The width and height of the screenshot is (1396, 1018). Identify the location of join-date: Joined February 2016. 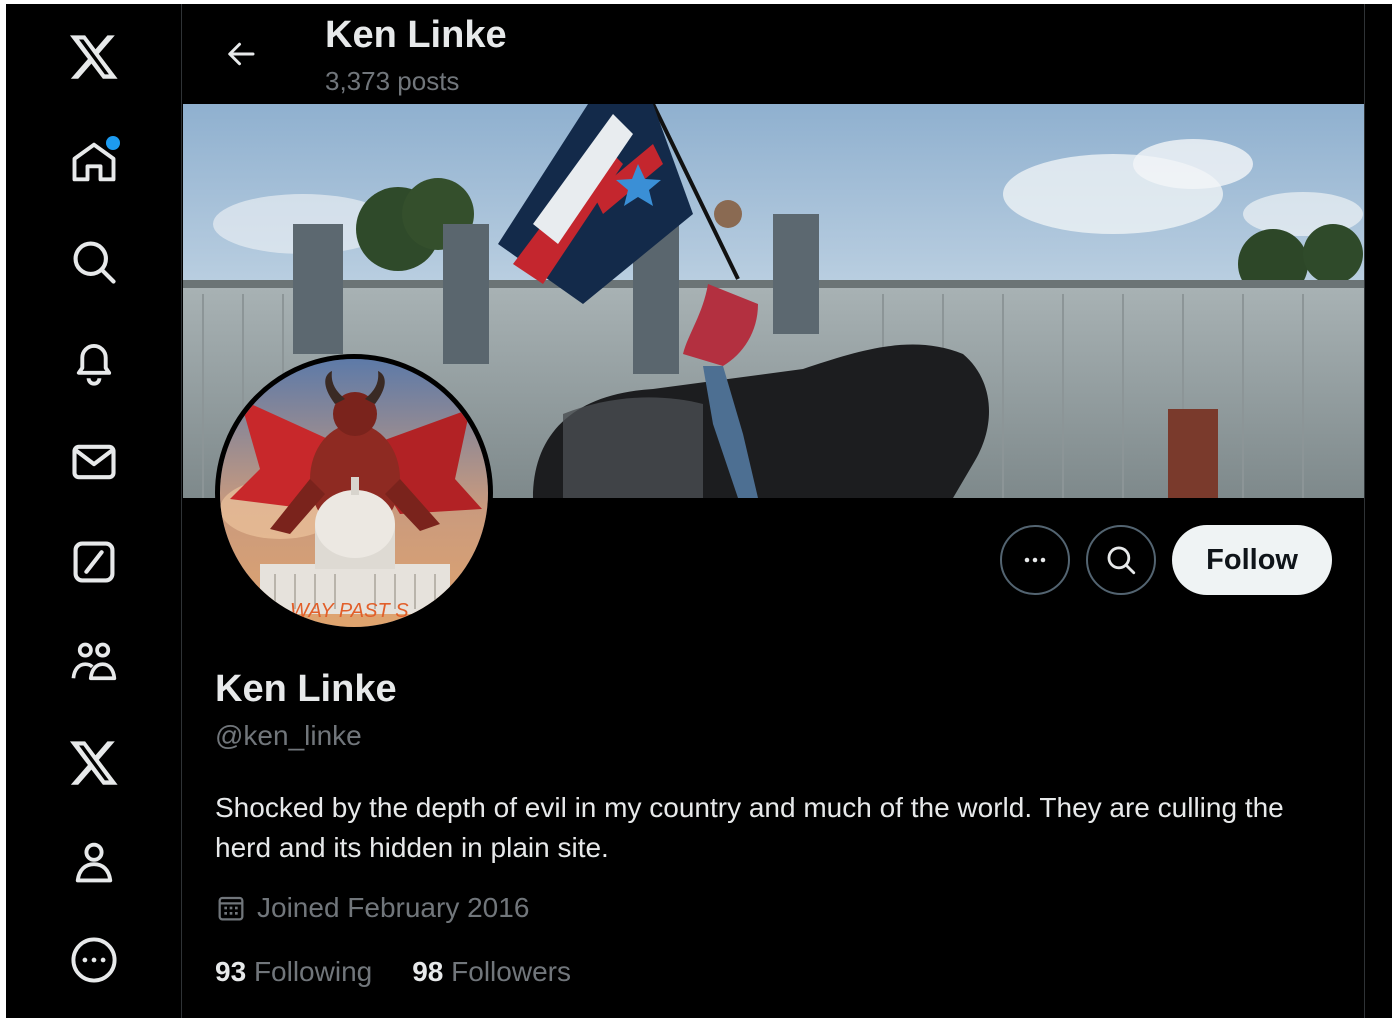
(372, 908).